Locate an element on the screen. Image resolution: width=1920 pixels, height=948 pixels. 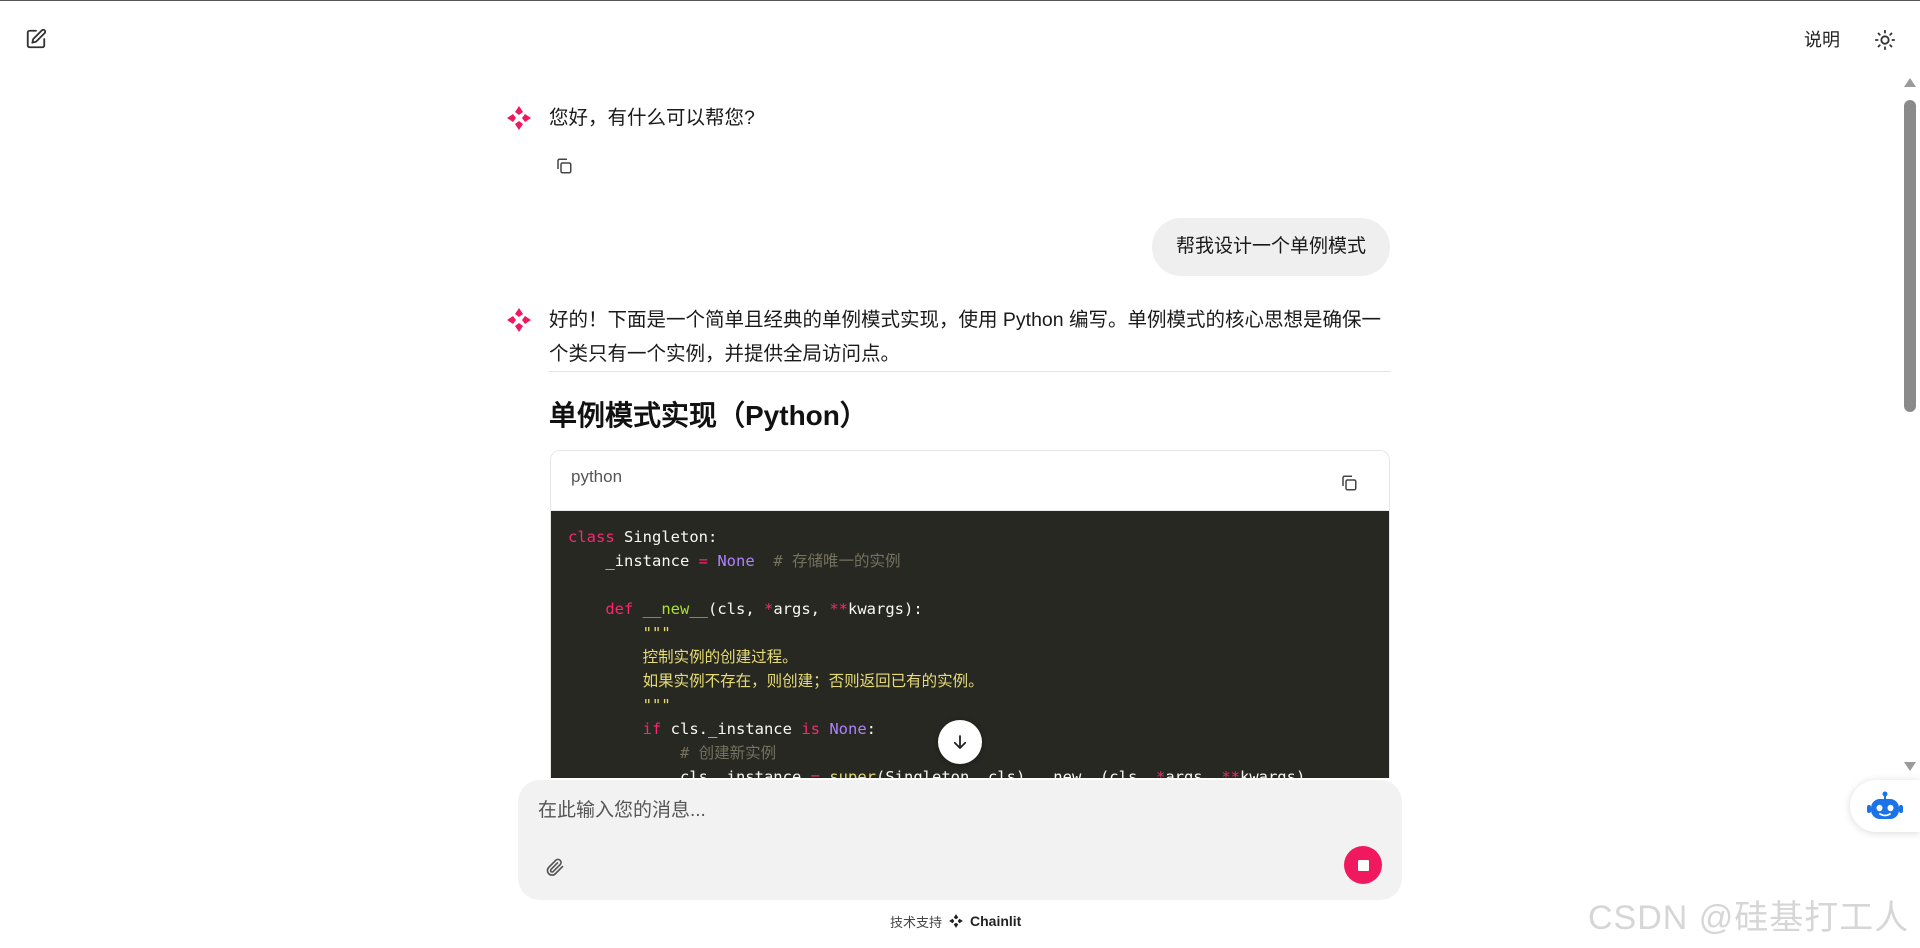
scroll-down-arrow is located at coordinates (1910, 766).